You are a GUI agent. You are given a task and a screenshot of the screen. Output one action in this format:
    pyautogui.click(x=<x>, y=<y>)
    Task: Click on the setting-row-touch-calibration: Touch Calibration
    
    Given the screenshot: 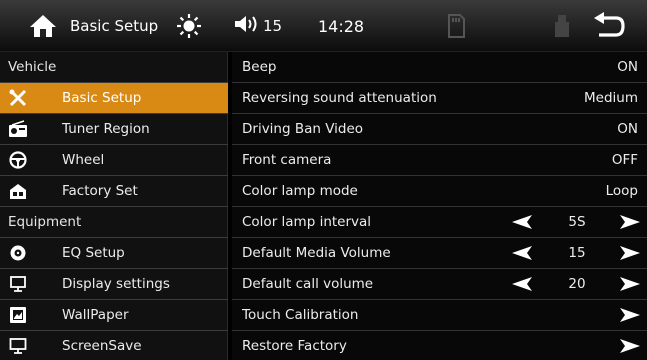 What is the action you would take?
    pyautogui.click(x=439, y=315)
    